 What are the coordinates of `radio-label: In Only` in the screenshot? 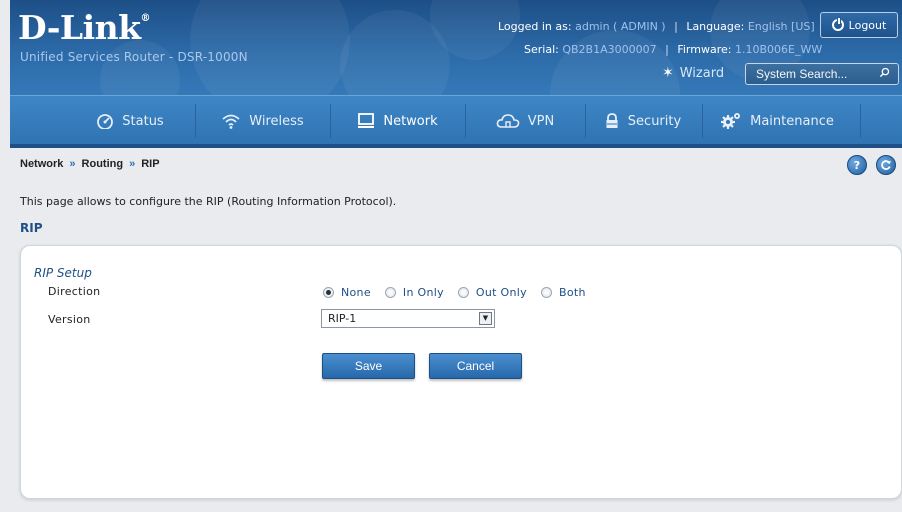 It's located at (423, 292).